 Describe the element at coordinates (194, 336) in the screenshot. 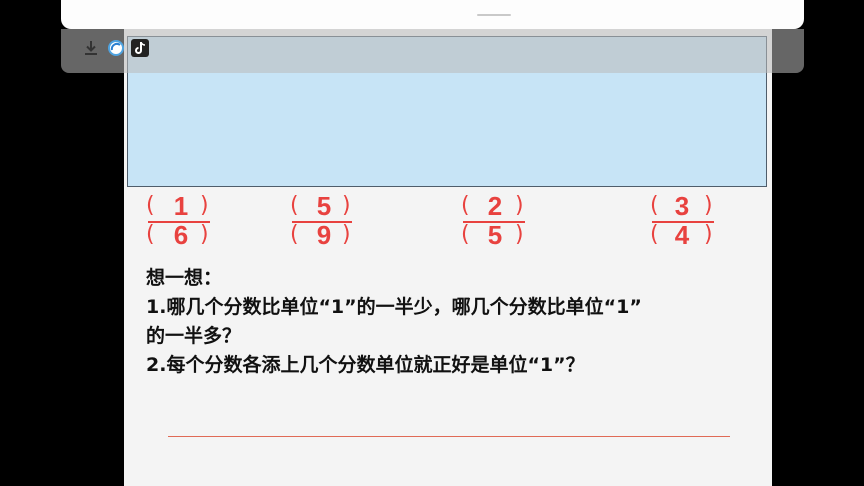

I see `question-1-line-2: 的一半多？` at that location.